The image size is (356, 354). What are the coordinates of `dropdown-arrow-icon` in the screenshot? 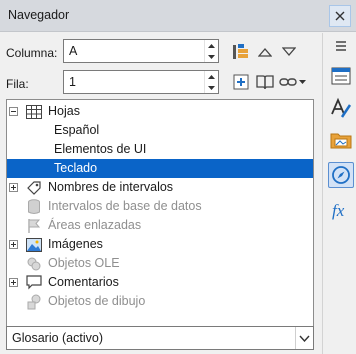 It's located at (302, 82).